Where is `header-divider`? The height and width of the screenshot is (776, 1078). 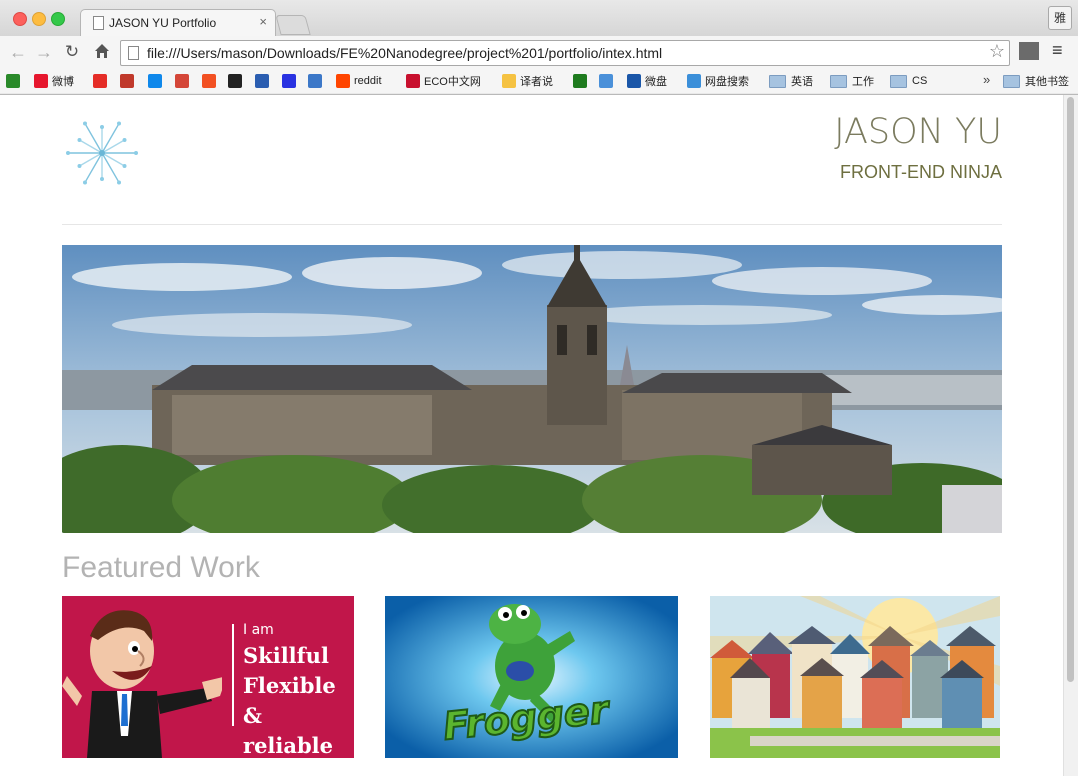 header-divider is located at coordinates (532, 224).